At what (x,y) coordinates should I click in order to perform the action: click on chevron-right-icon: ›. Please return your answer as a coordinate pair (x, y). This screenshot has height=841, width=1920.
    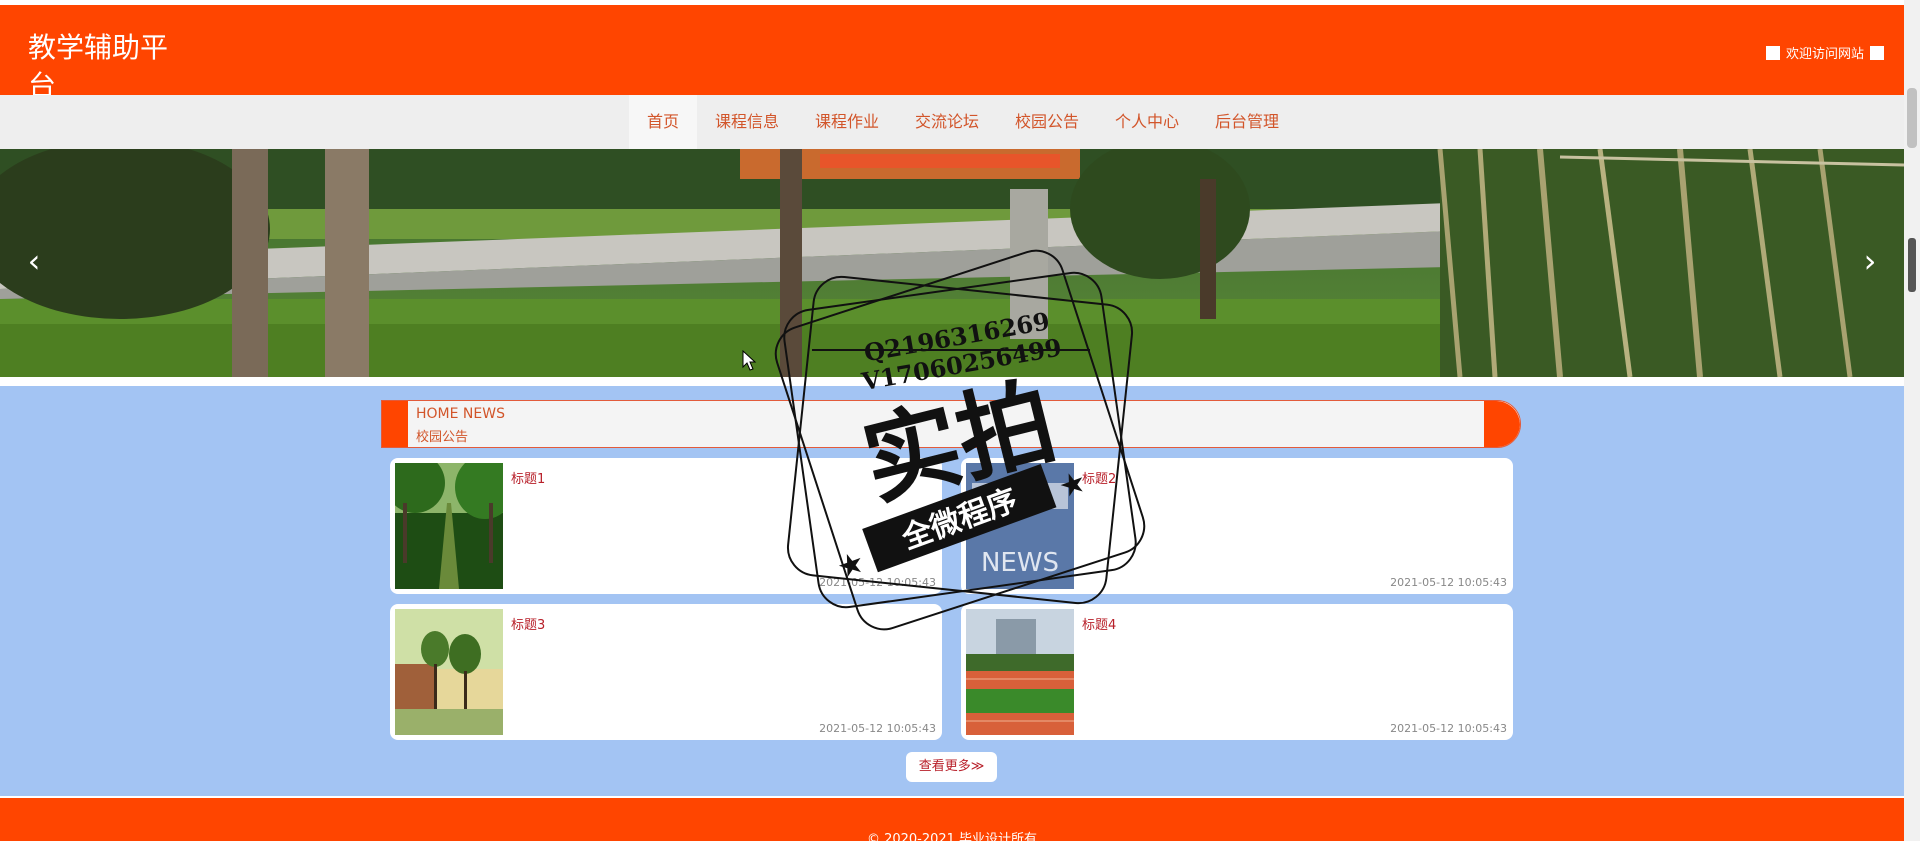
    Looking at the image, I should click on (1870, 261).